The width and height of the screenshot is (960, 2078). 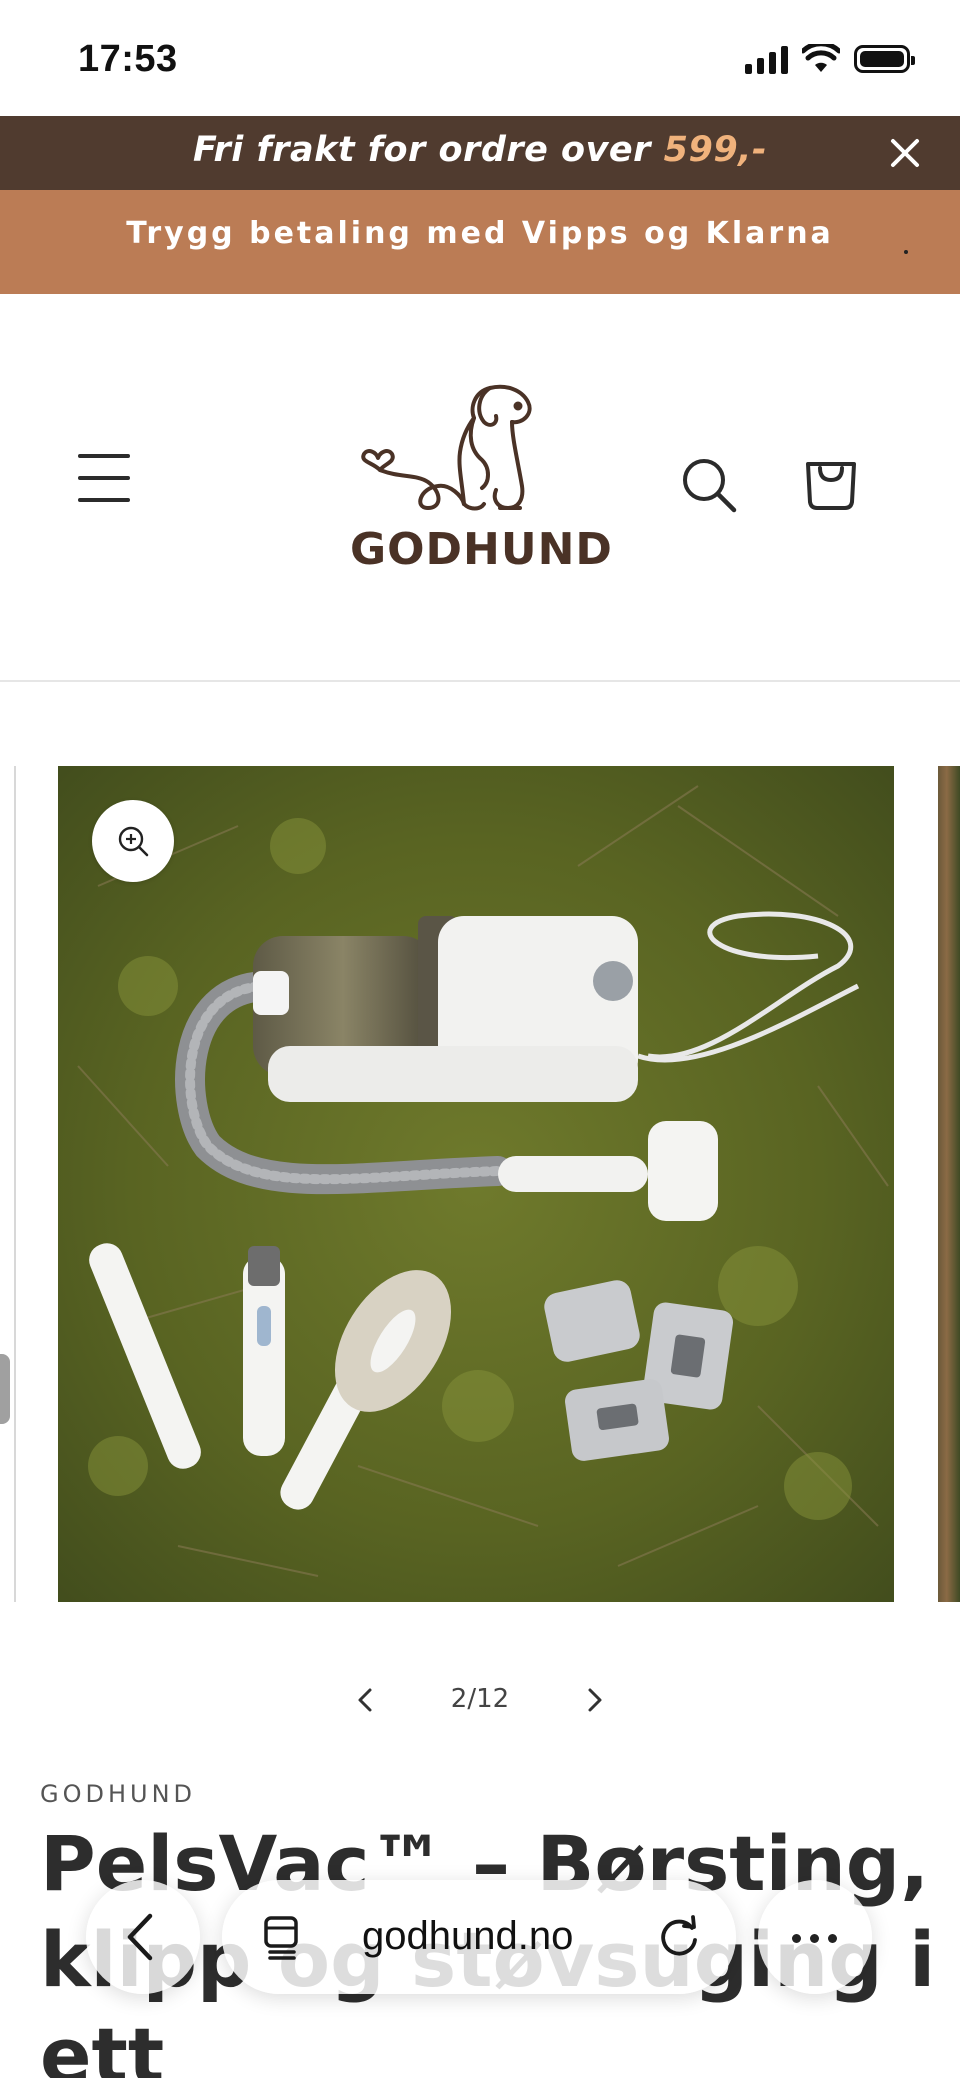 I want to click on reload-icon, so click(x=679, y=1937).